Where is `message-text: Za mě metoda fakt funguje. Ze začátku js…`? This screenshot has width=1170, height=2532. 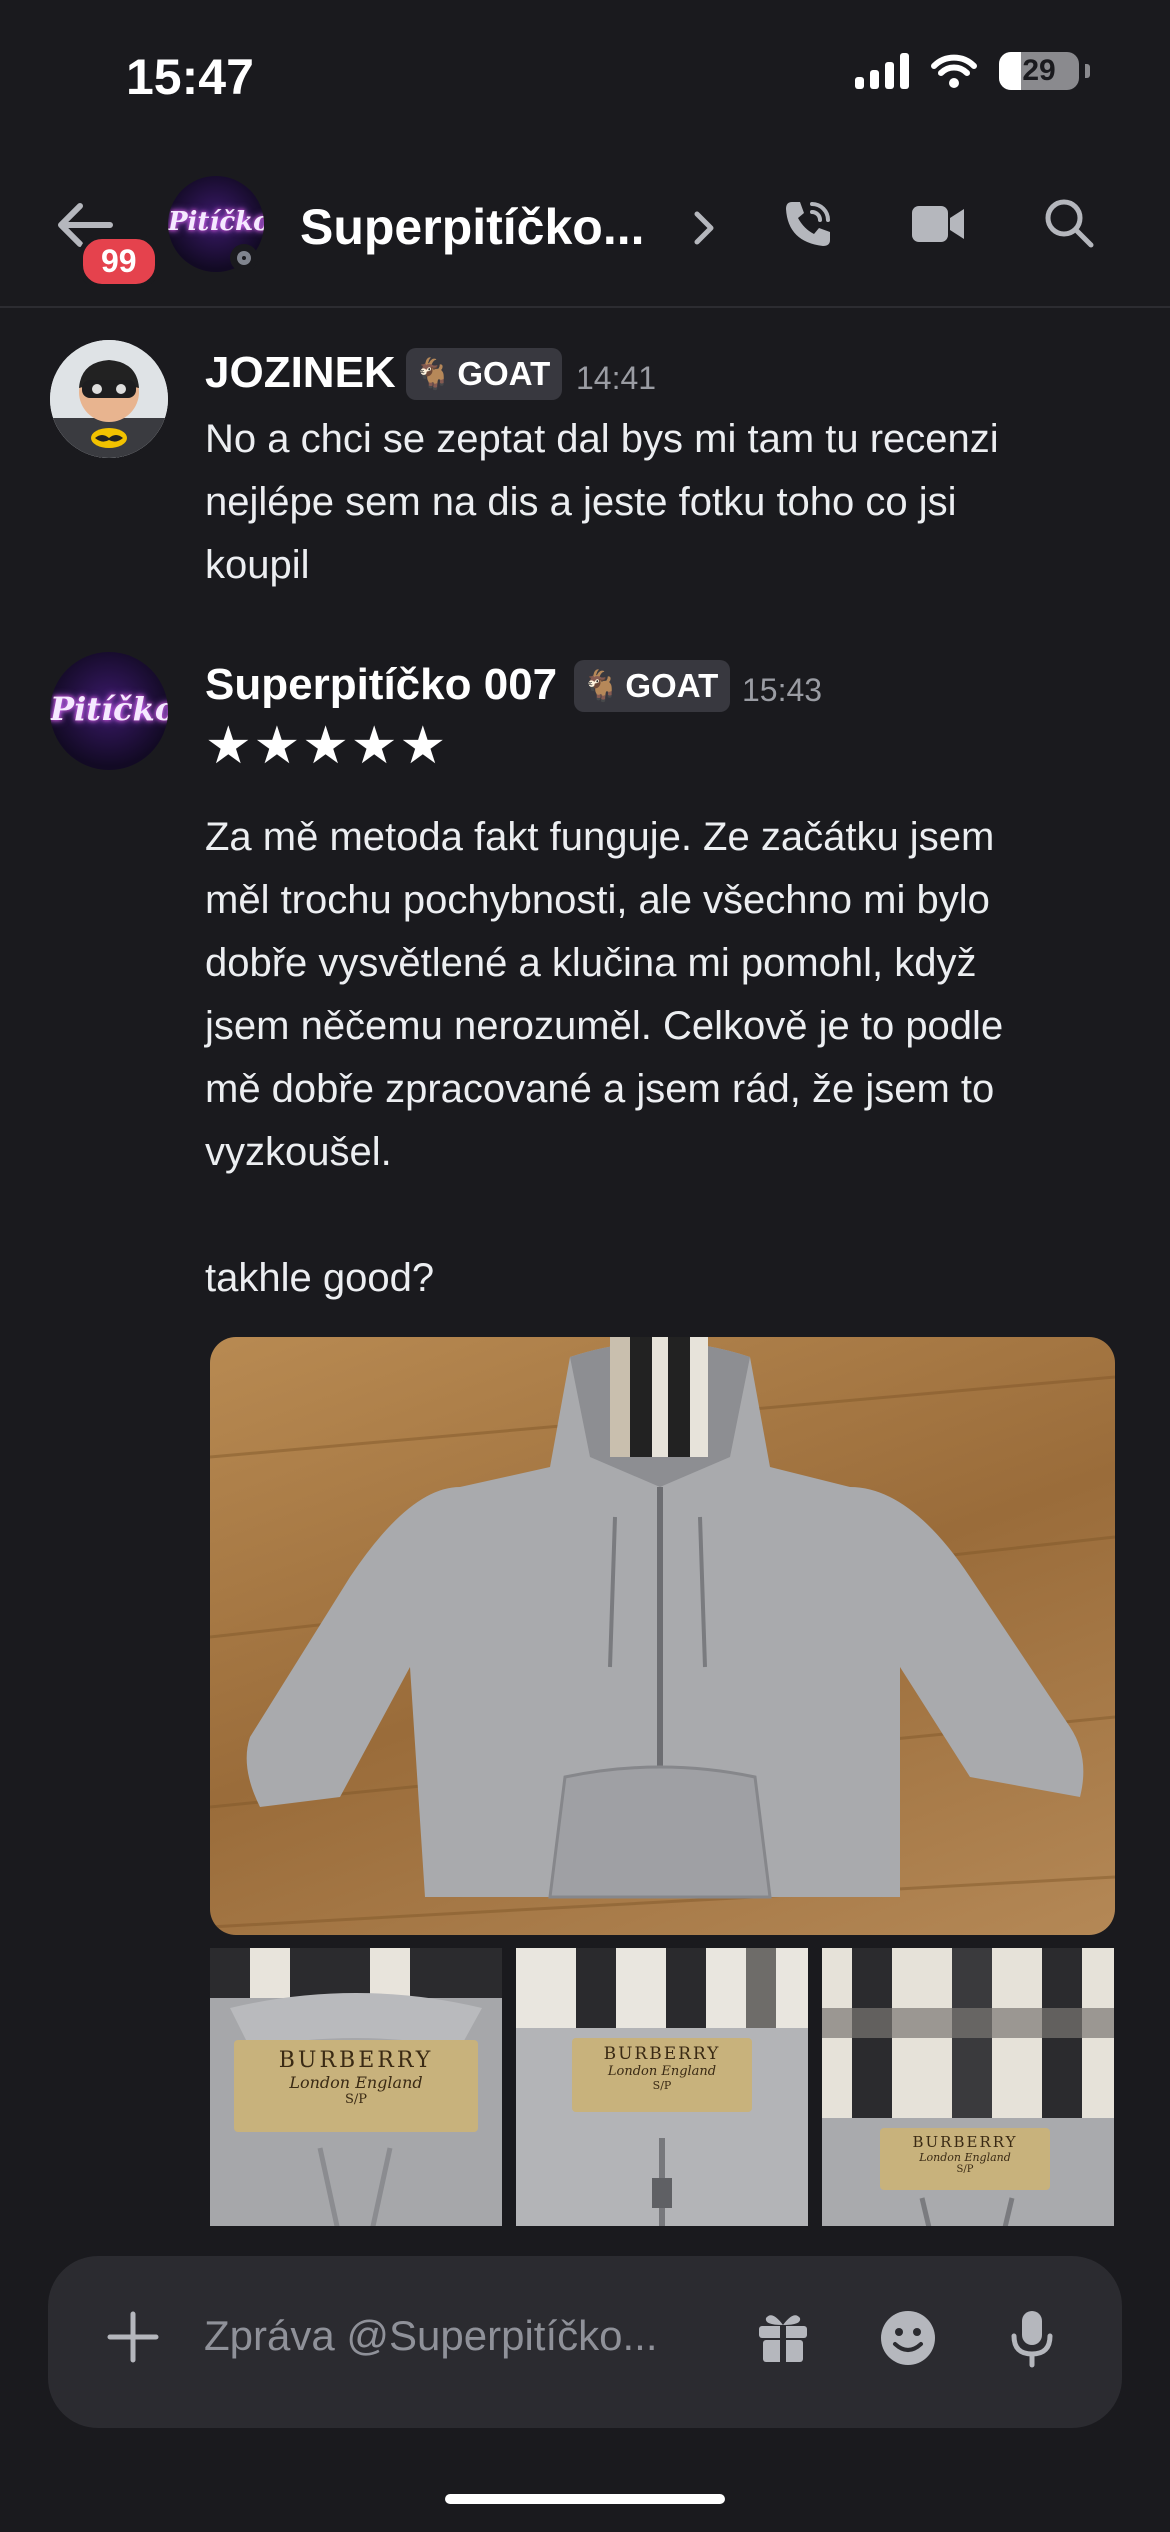
message-text: Za mě metoda fakt funguje. Ze začátku js… is located at coordinates (604, 1057).